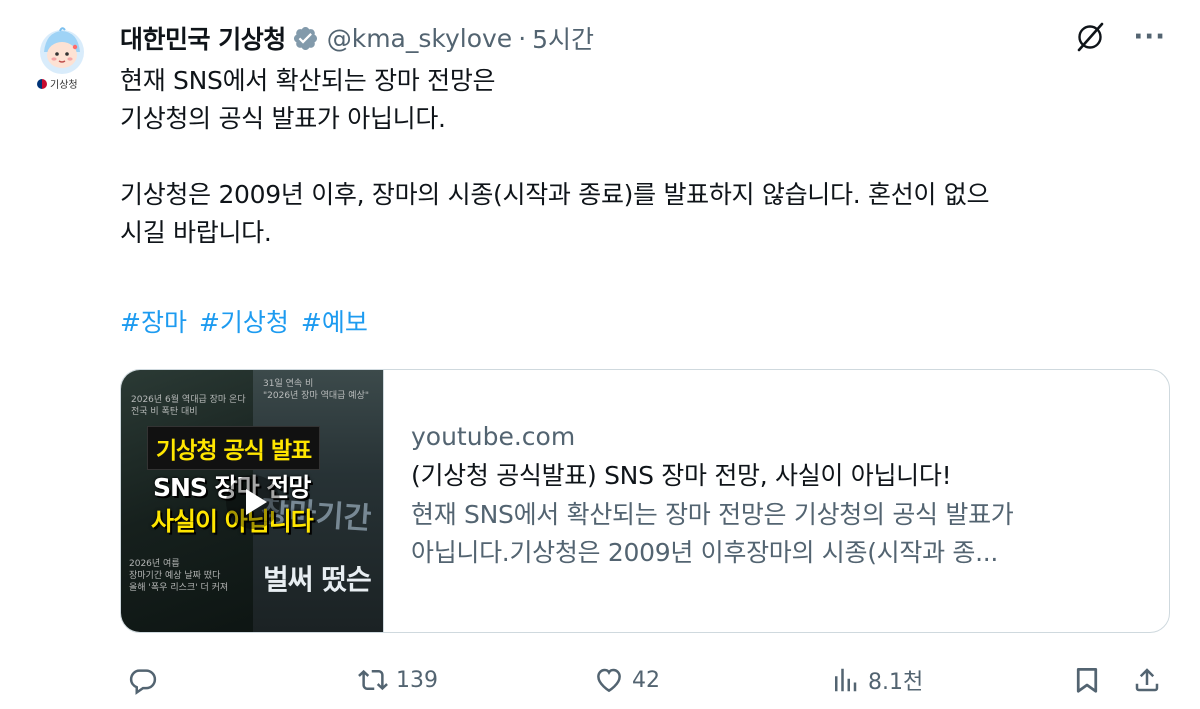 The height and width of the screenshot is (709, 1200). Describe the element at coordinates (308, 80) in the screenshot. I see `tweet-line: 현재 SNS에서 확산되는 장마 전망은` at that location.